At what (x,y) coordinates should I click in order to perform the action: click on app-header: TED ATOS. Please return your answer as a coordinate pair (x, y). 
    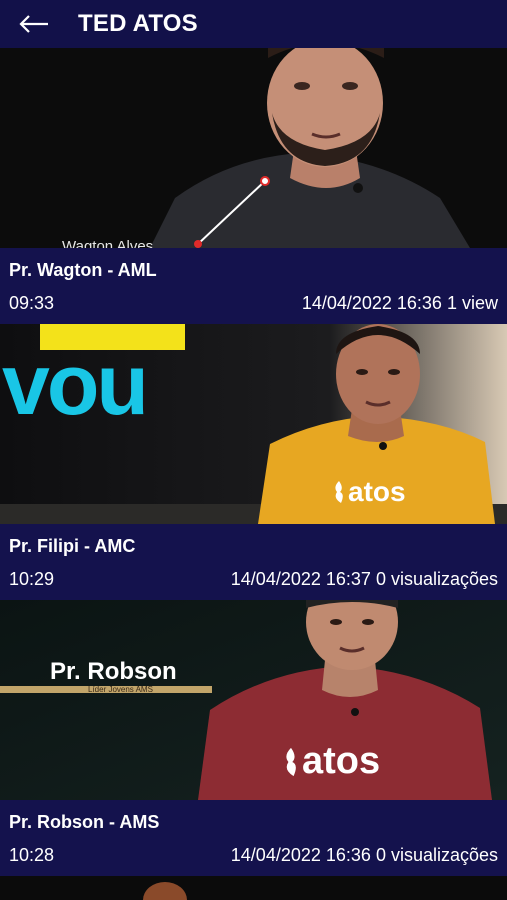
    Looking at the image, I should click on (253, 24).